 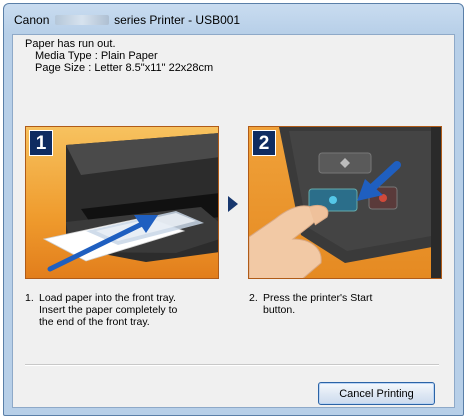 What do you see at coordinates (130, 202) in the screenshot?
I see `load-paper-illustration` at bounding box center [130, 202].